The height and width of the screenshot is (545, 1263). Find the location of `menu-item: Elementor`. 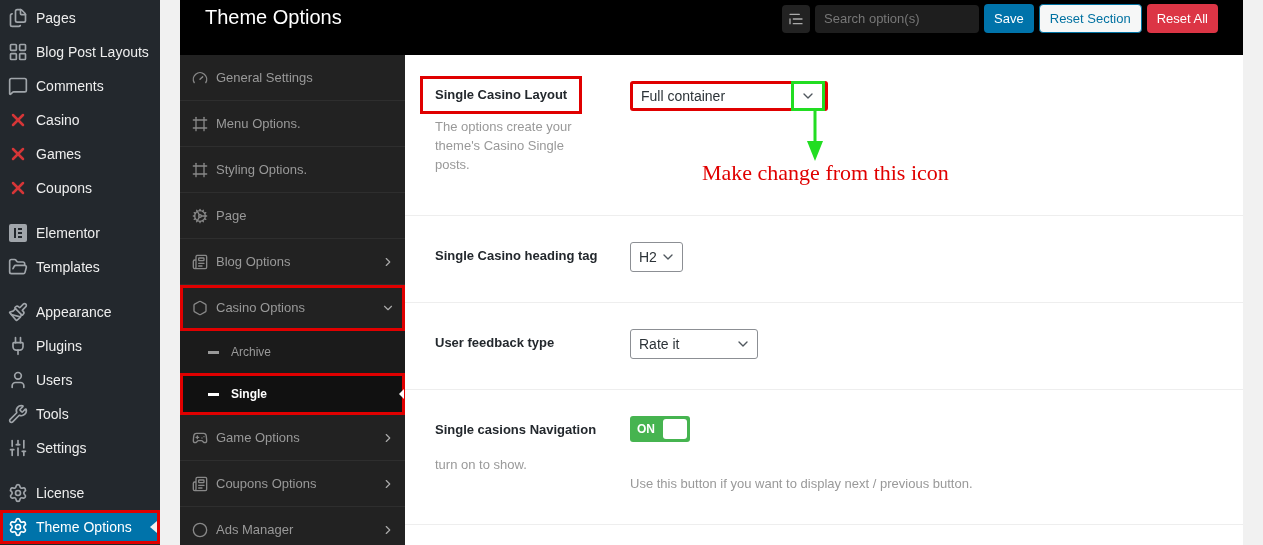

menu-item: Elementor is located at coordinates (80, 233).